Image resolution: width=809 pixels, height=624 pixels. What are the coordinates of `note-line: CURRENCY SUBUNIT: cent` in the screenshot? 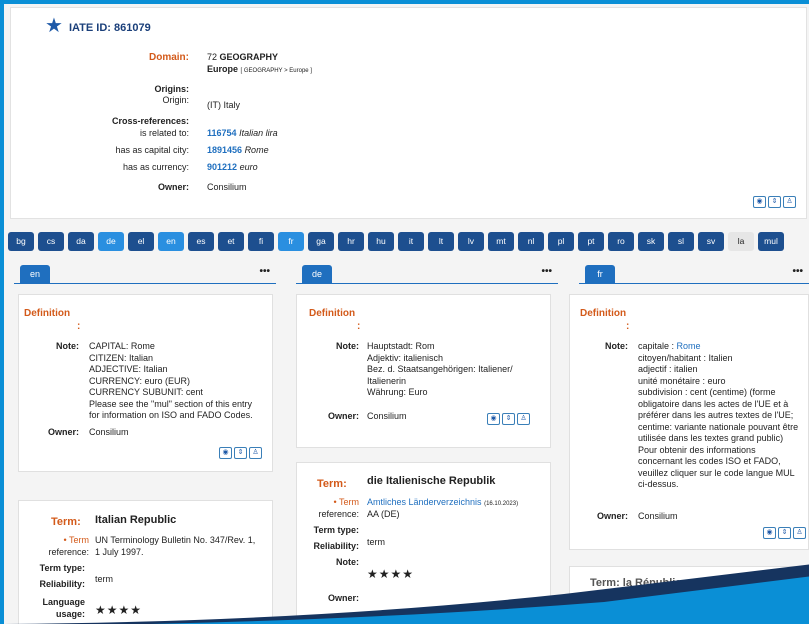 It's located at (146, 392).